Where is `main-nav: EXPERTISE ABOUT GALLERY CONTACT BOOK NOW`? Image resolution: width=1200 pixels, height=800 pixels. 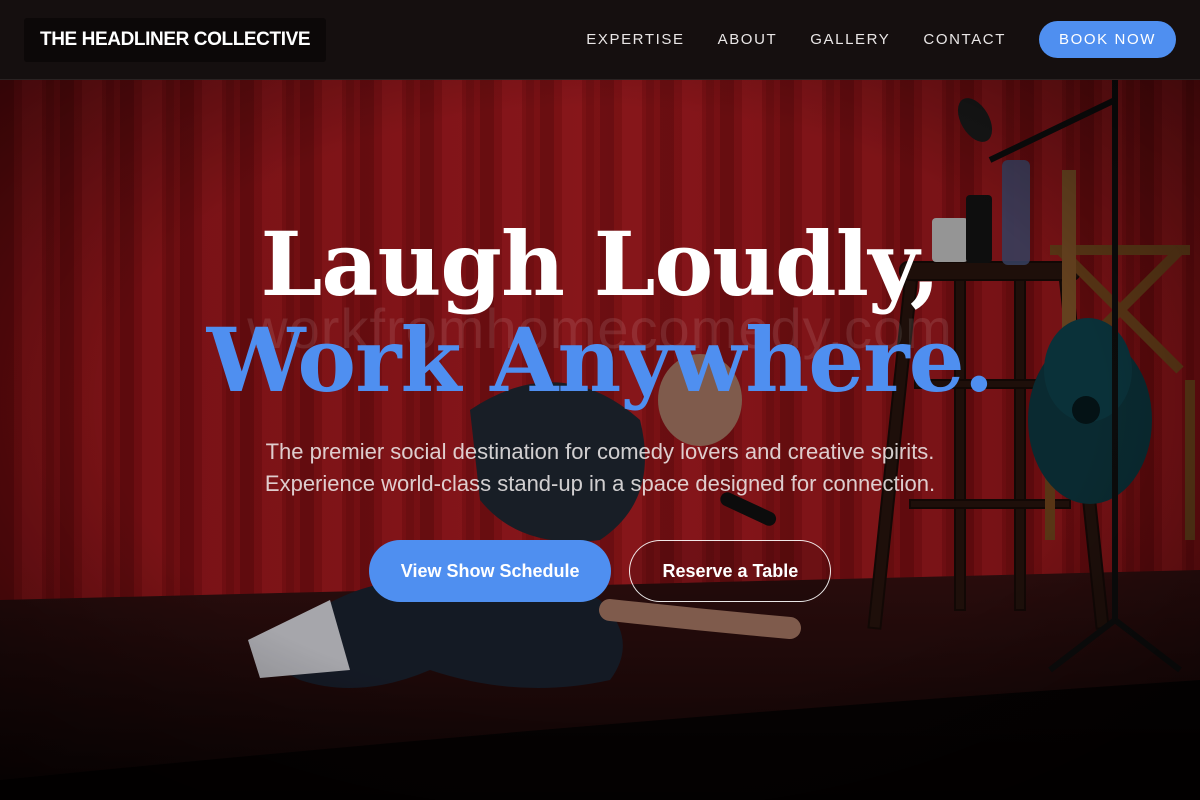
main-nav: EXPERTISE ABOUT GALLERY CONTACT BOOK NOW is located at coordinates (864, 39).